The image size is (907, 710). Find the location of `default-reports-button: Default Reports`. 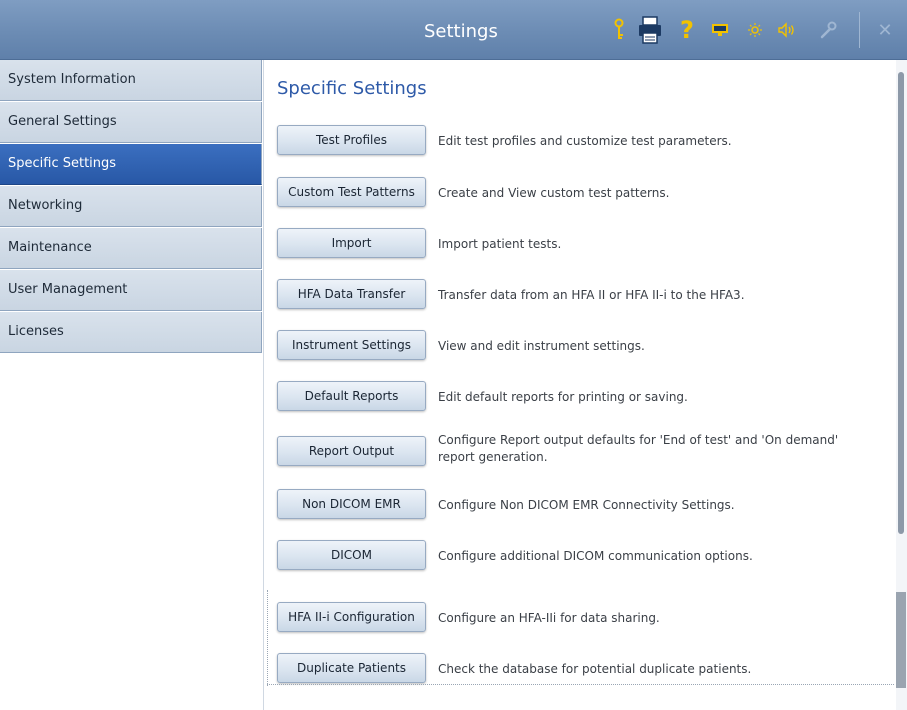

default-reports-button: Default Reports is located at coordinates (351, 396).